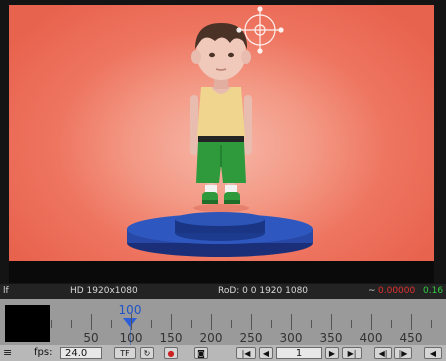  What do you see at coordinates (27, 323) in the screenshot?
I see `timeline-thumbnail` at bounding box center [27, 323].